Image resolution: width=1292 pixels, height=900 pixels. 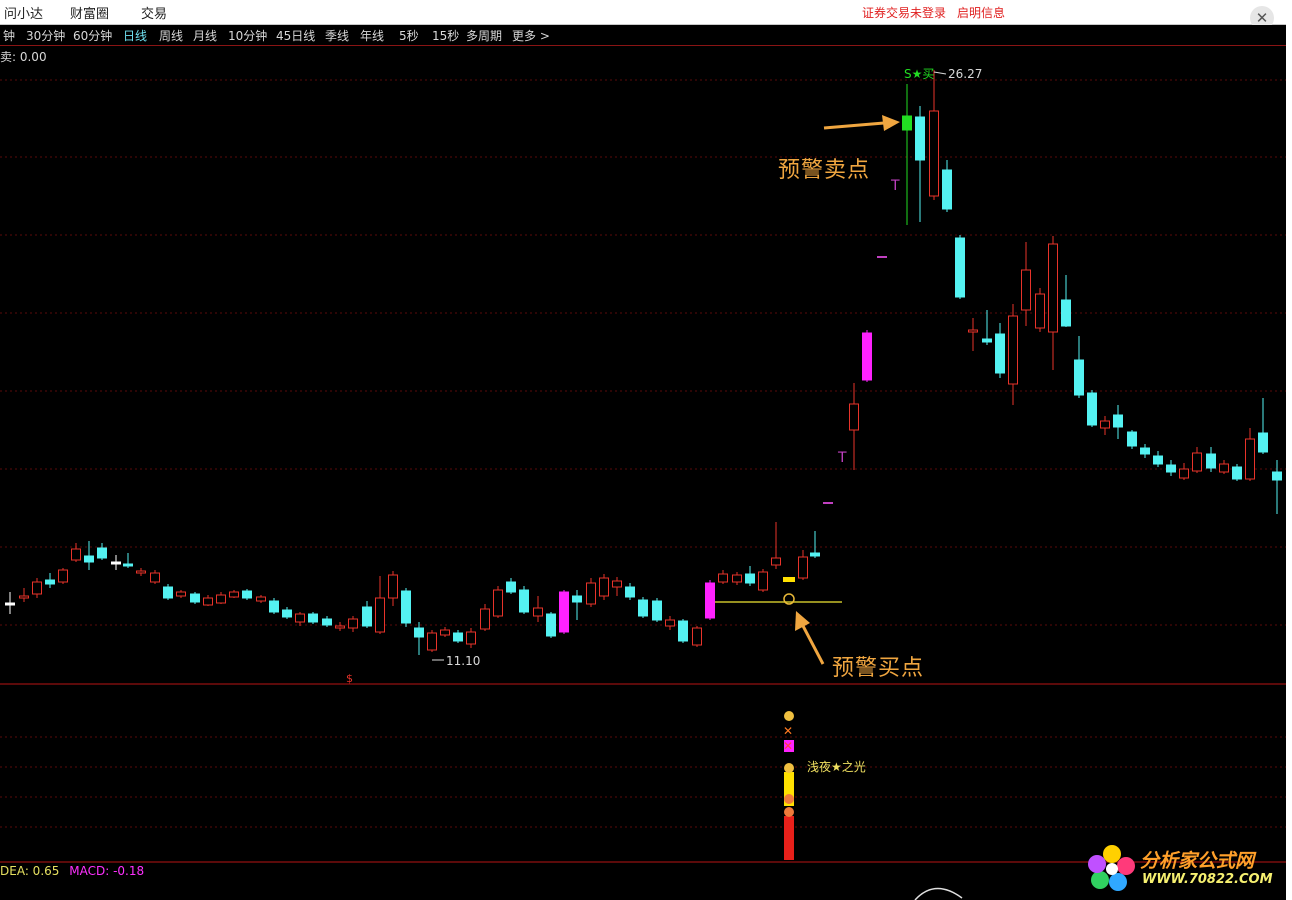 What do you see at coordinates (919, 74) in the screenshot?
I see `sell-signal-label: S★买` at bounding box center [919, 74].